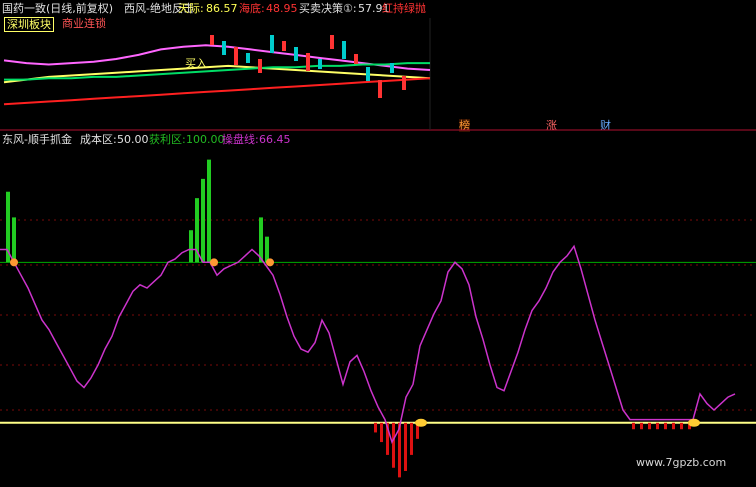  Describe the element at coordinates (217, 91) in the screenshot. I see `top-series-lower-band` at that location.